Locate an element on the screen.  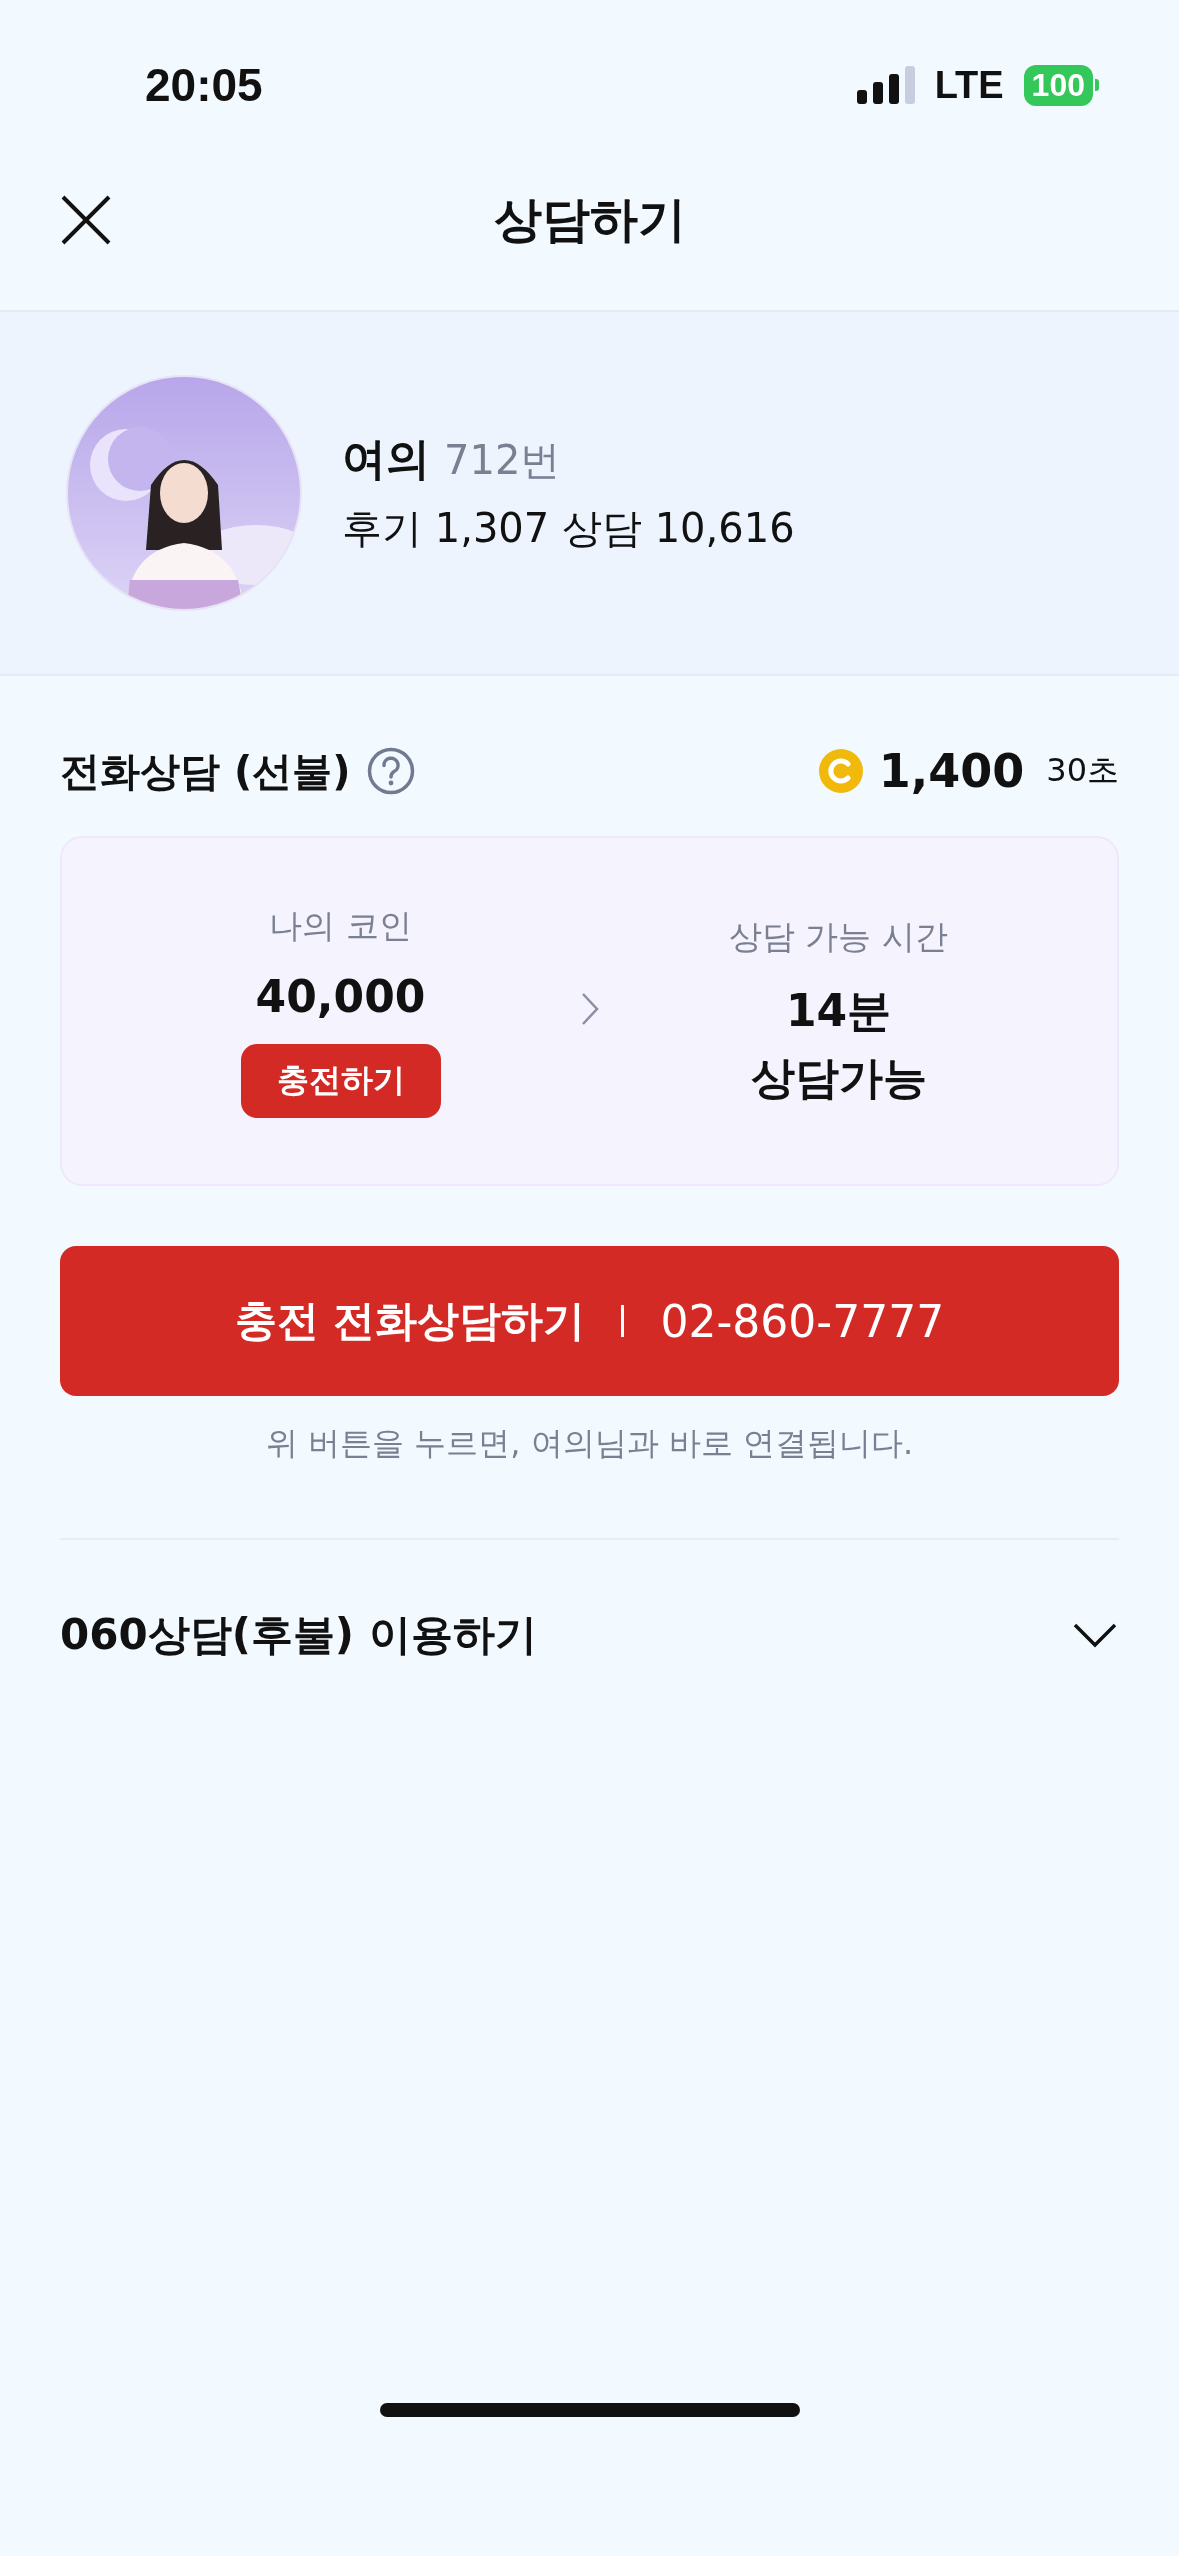
coin-label: 나의 코인 is located at coordinates (340, 926).